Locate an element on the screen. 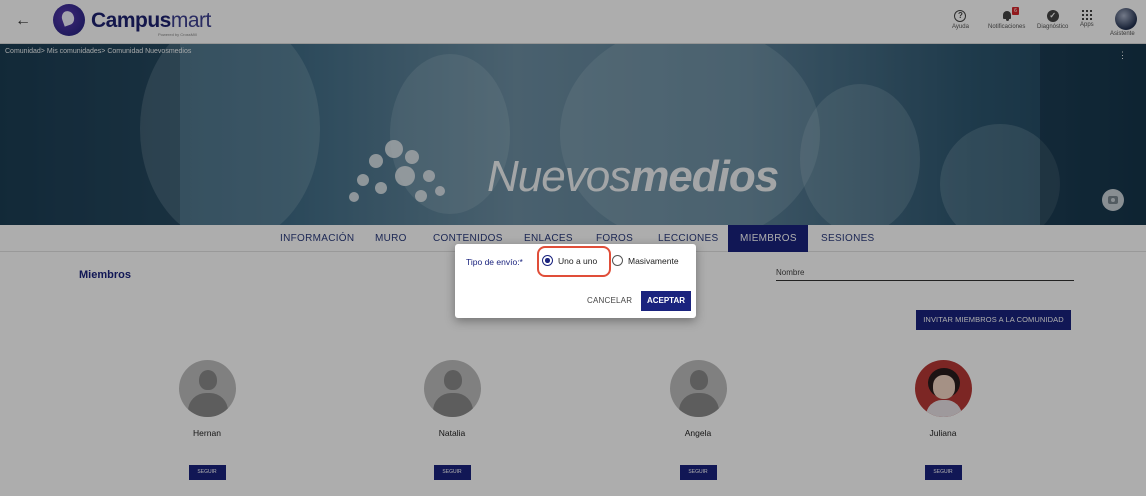 Image resolution: width=1146 pixels, height=496 pixels. accept-button: ACEPTAR is located at coordinates (666, 301).